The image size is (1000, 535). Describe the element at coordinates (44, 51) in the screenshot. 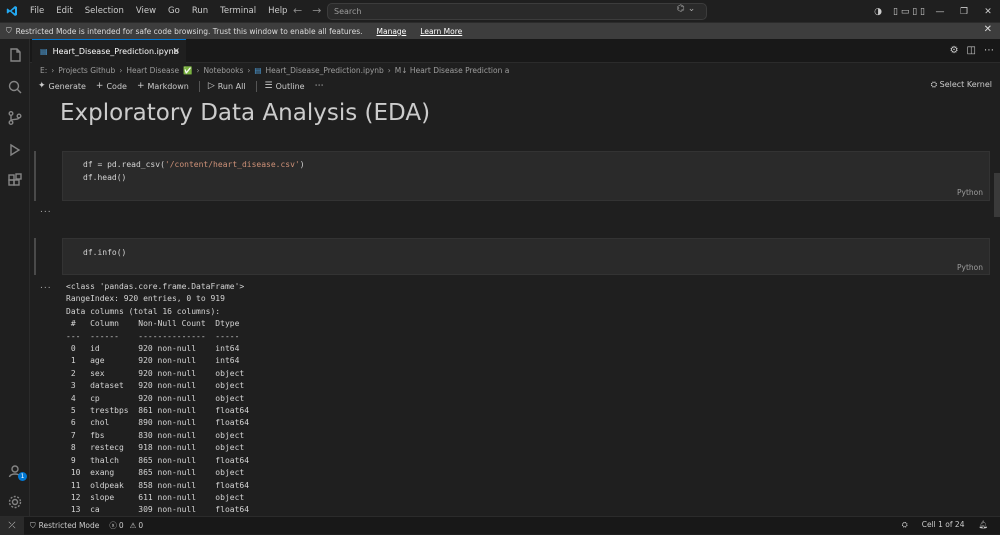

I see `notebook-file-icon: ▤` at that location.